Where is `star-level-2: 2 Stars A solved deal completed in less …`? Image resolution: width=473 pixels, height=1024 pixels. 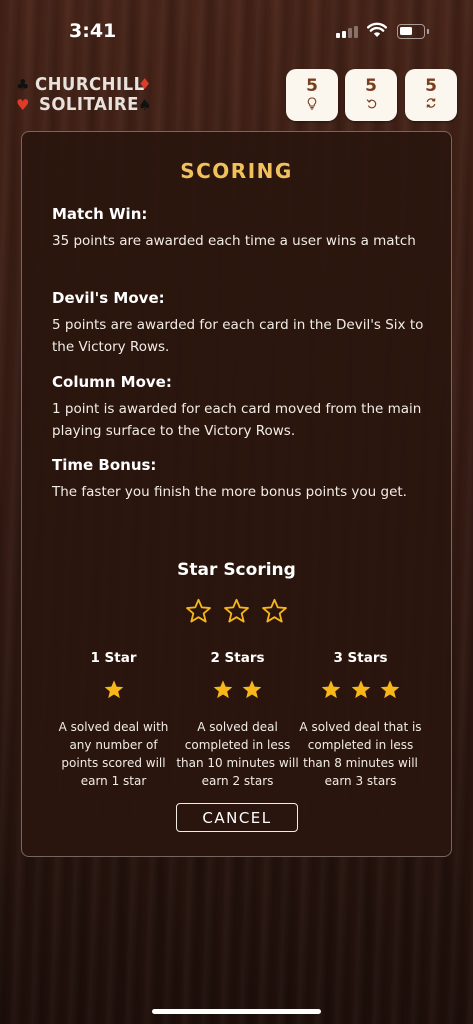
star-level-2: 2 Stars A solved deal completed in less … is located at coordinates (237, 720).